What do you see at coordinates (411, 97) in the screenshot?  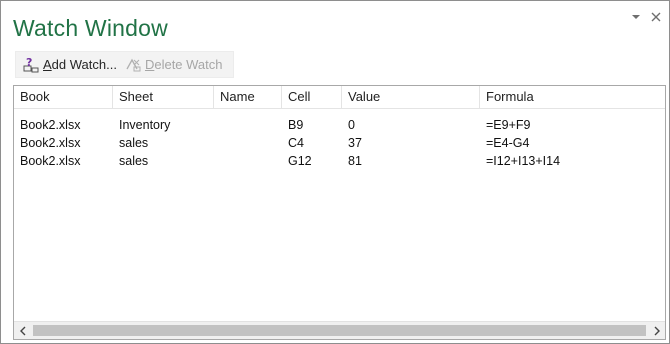 I see `column-header-value: Value` at bounding box center [411, 97].